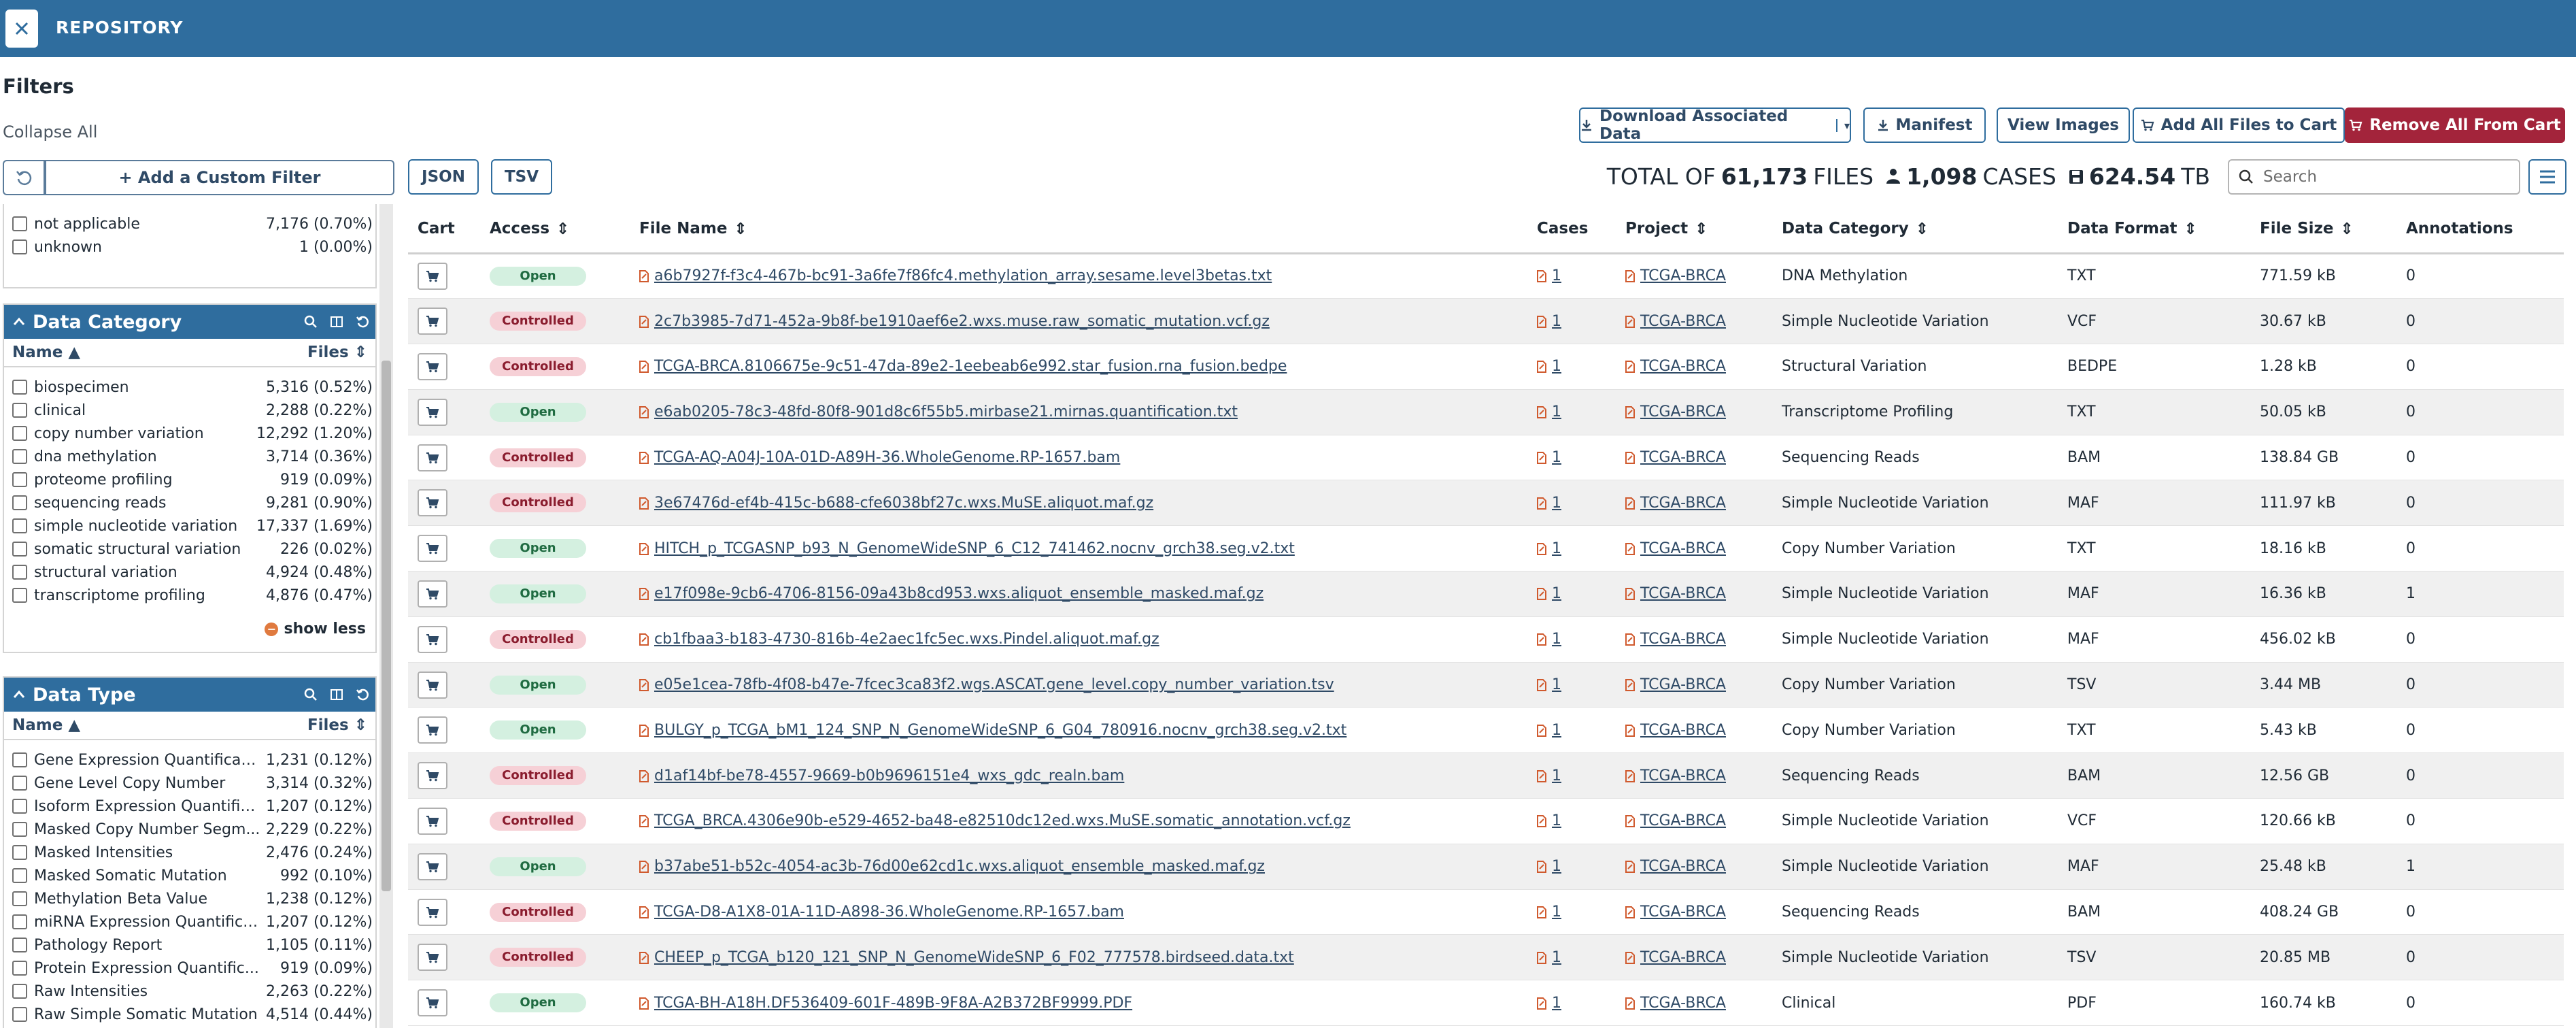  Describe the element at coordinates (192, 830) in the screenshot. I see `facet-option: Masked Copy Number Segm... 2,229 (0.22%)` at that location.